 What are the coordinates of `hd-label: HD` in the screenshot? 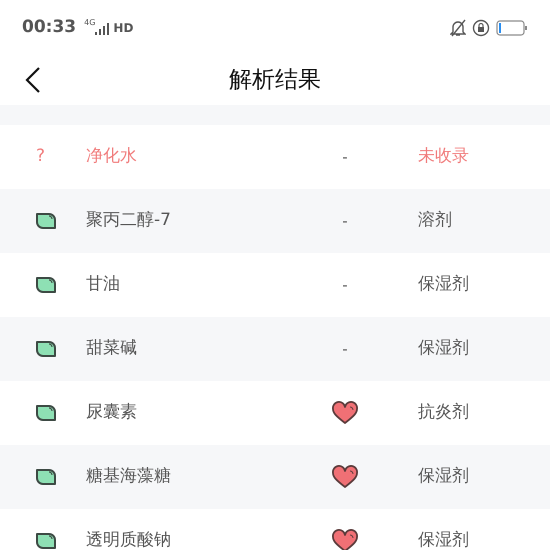 It's located at (123, 28).